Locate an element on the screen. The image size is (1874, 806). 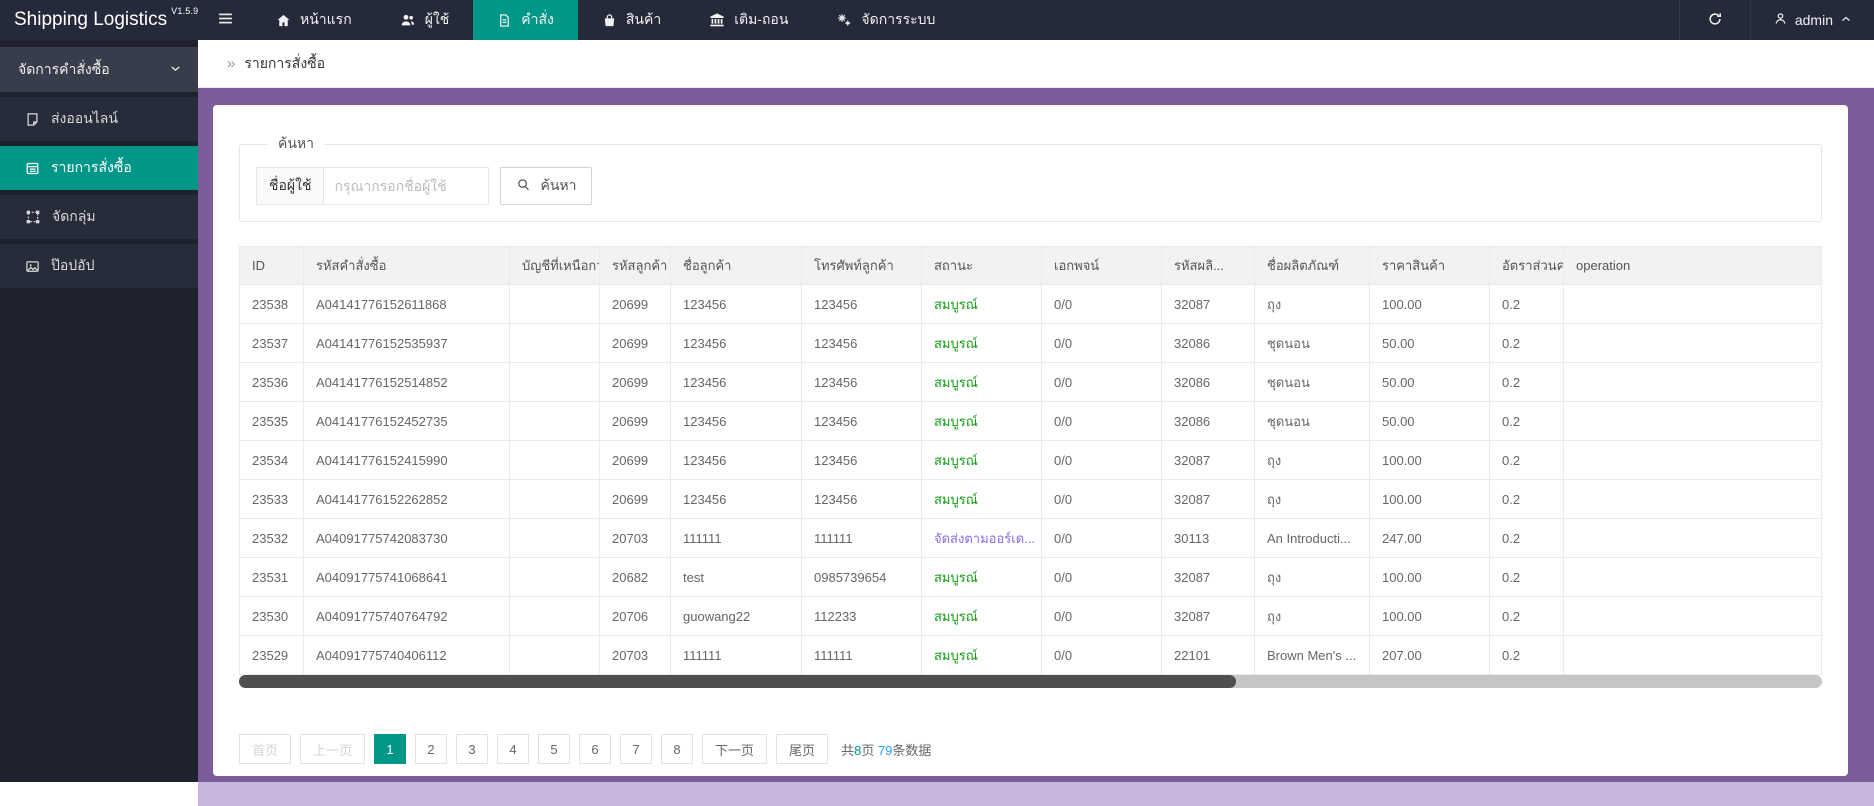
pagination-summary-part: 页 is located at coordinates (869, 750).